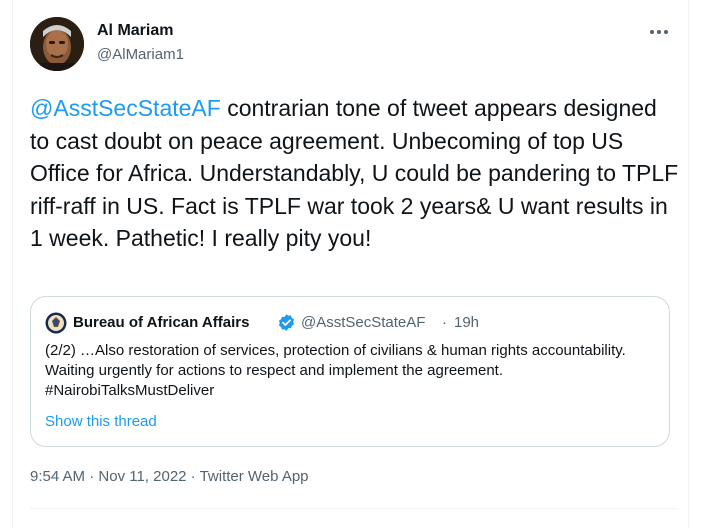 Image resolution: width=715 pixels, height=528 pixels. Describe the element at coordinates (161, 322) in the screenshot. I see `quoted-author-name: Bureau of African Affairs` at that location.